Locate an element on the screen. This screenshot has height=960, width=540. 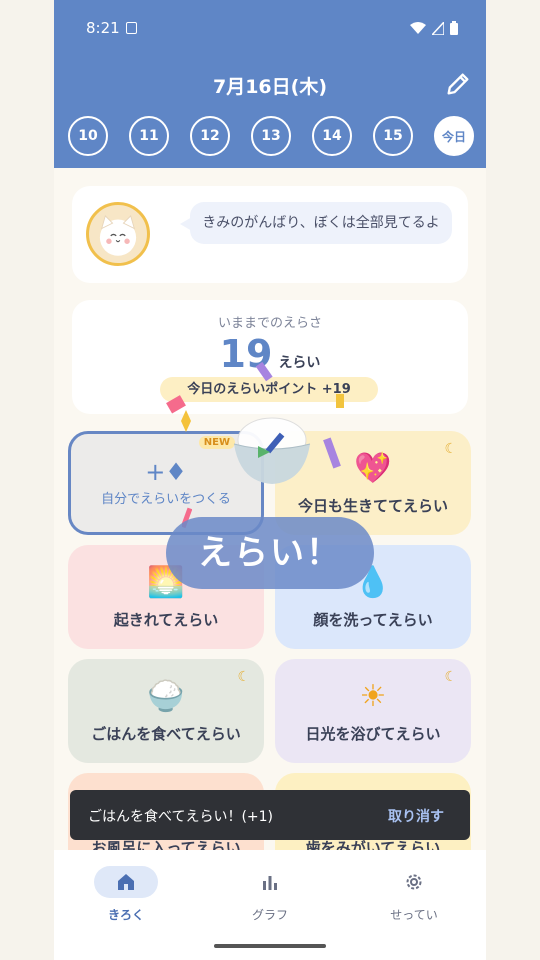
sun-icon: ☀ is located at coordinates (373, 696).